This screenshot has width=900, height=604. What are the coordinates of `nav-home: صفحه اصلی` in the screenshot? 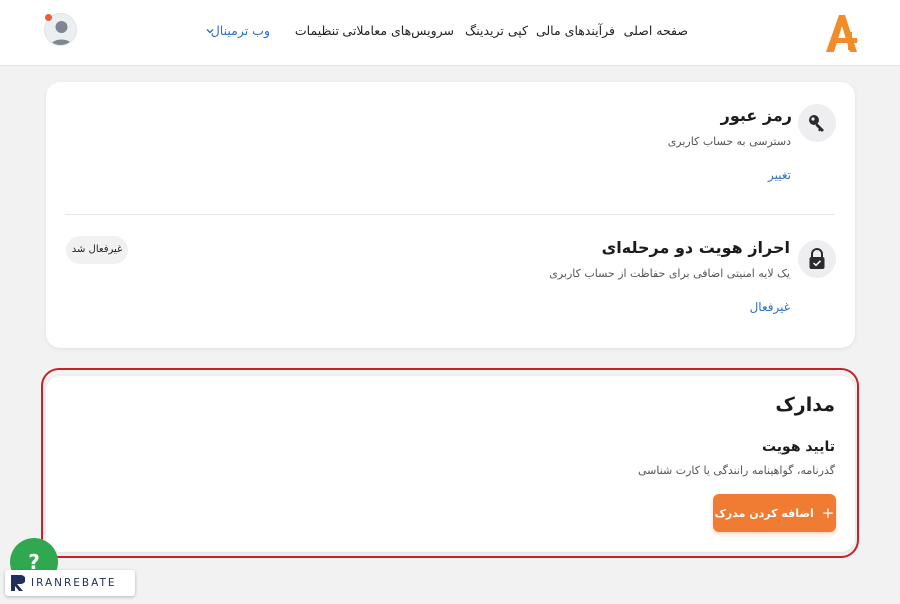 It's located at (656, 33).